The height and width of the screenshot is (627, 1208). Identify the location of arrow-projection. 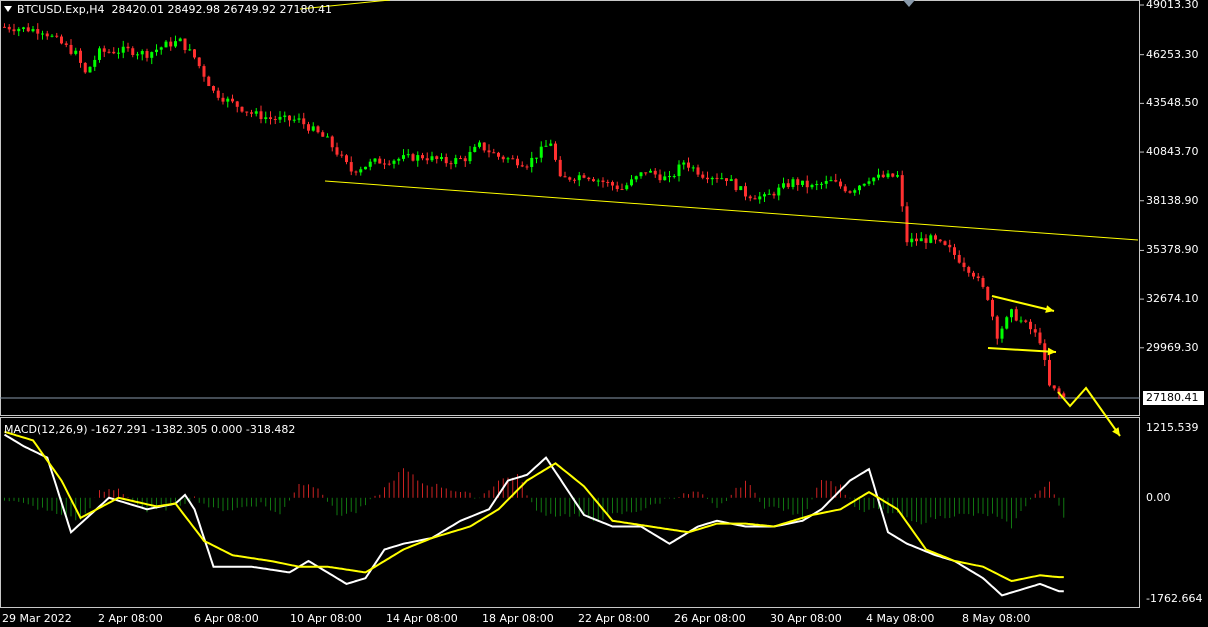
(1089, 411).